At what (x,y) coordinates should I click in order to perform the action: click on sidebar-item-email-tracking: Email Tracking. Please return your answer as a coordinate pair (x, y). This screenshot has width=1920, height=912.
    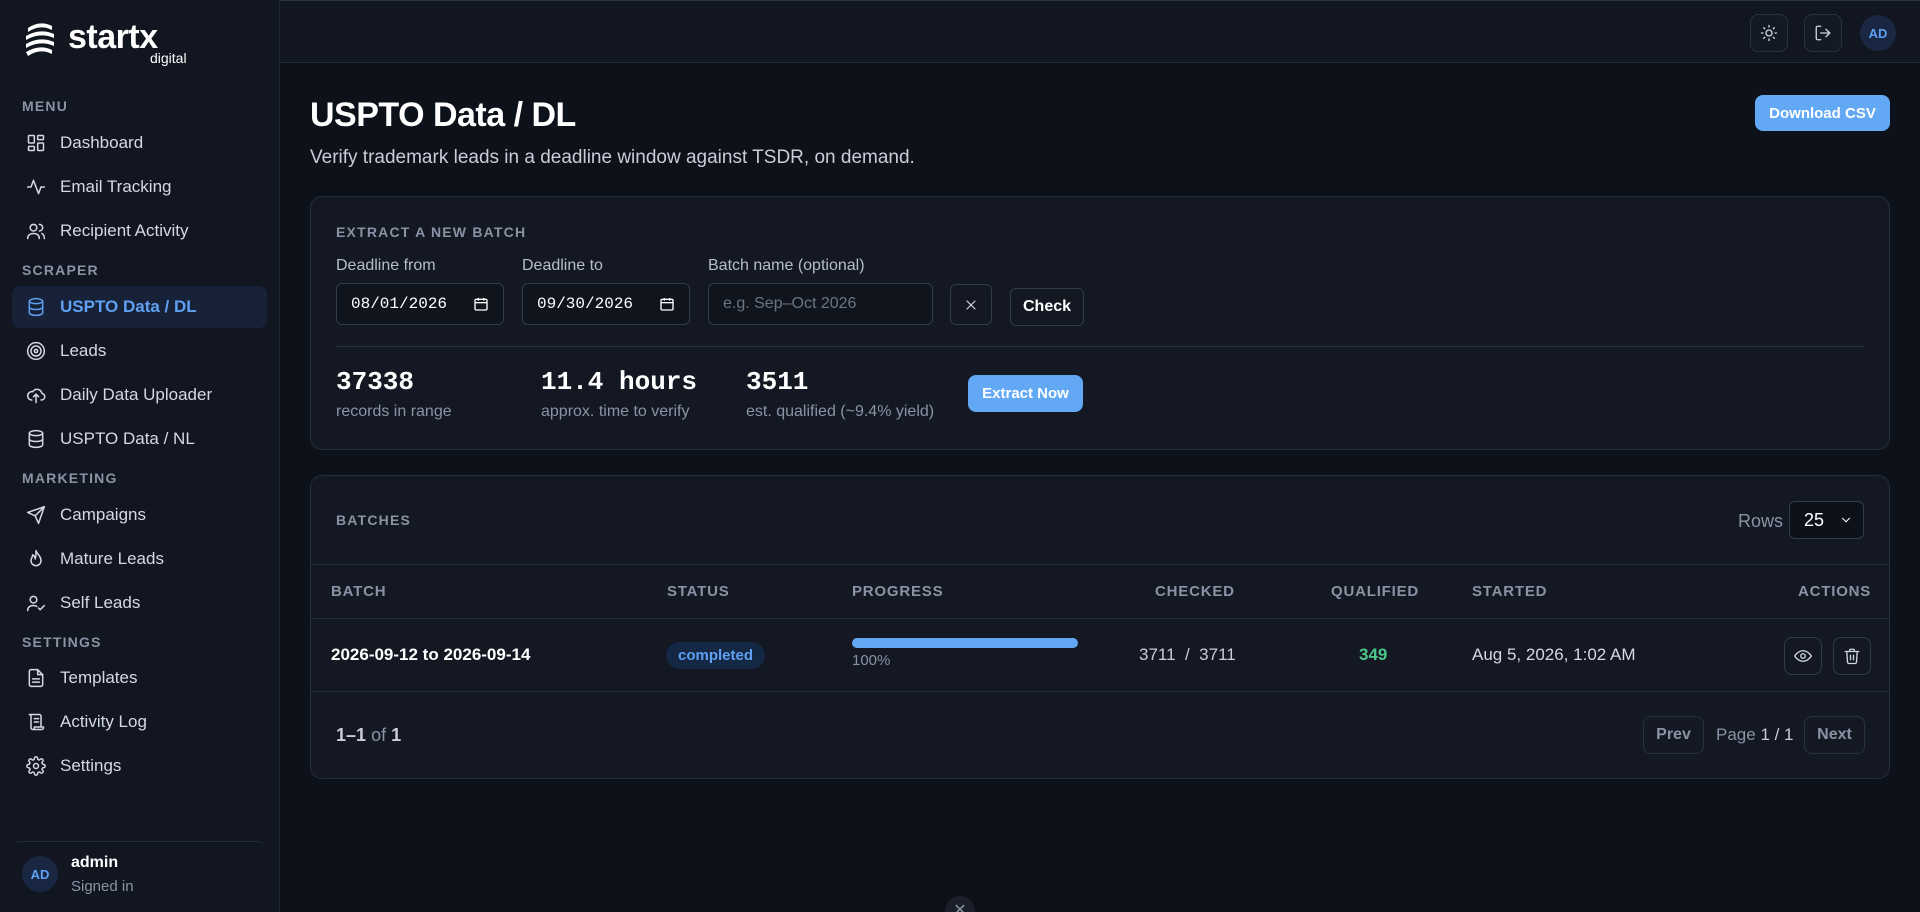
    Looking at the image, I should click on (139, 187).